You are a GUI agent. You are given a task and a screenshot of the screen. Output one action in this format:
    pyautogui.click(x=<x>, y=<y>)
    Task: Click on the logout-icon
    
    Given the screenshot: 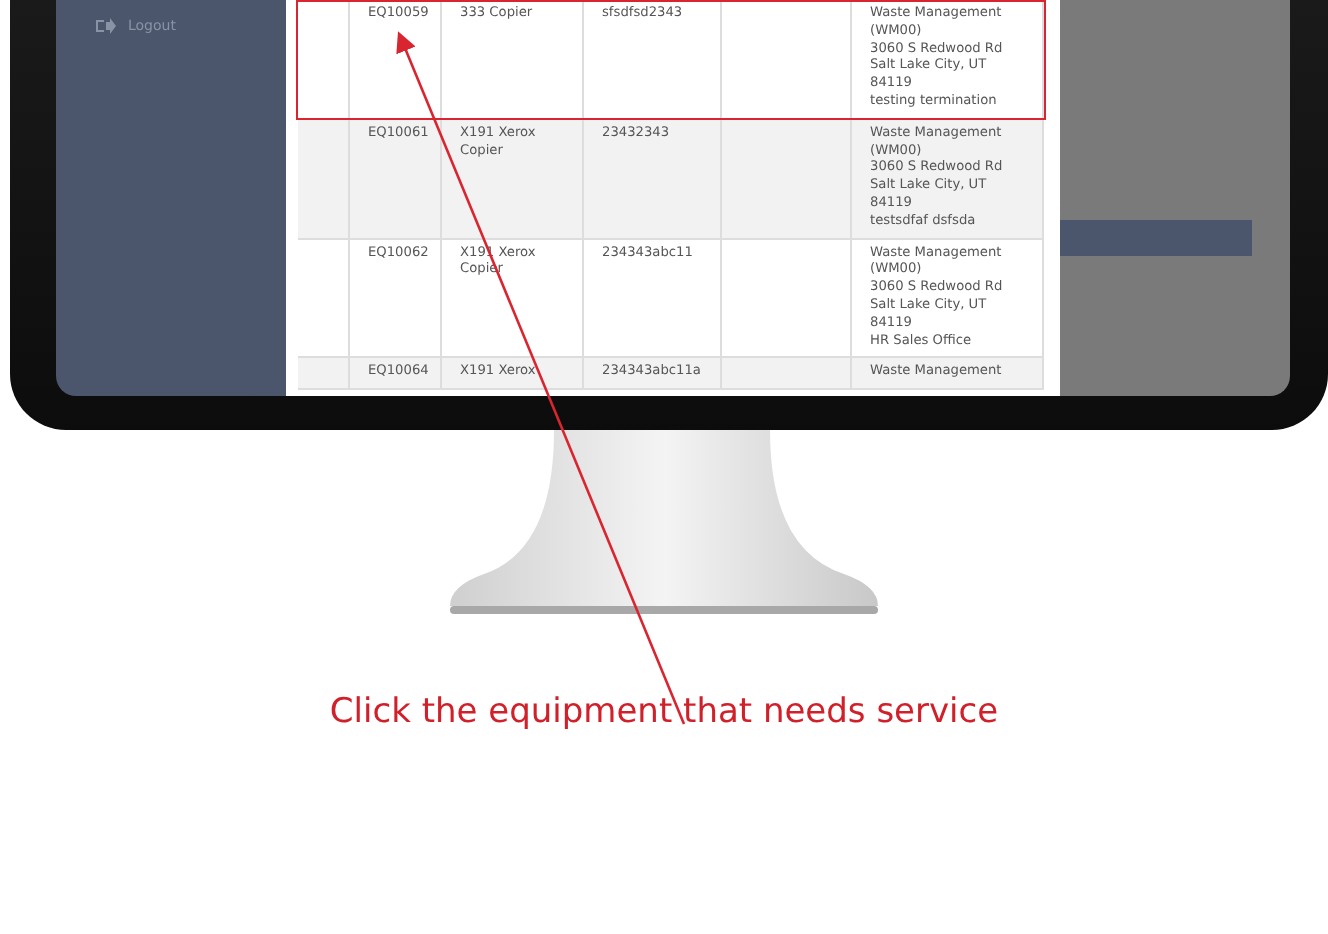 What is the action you would take?
    pyautogui.click(x=106, y=26)
    